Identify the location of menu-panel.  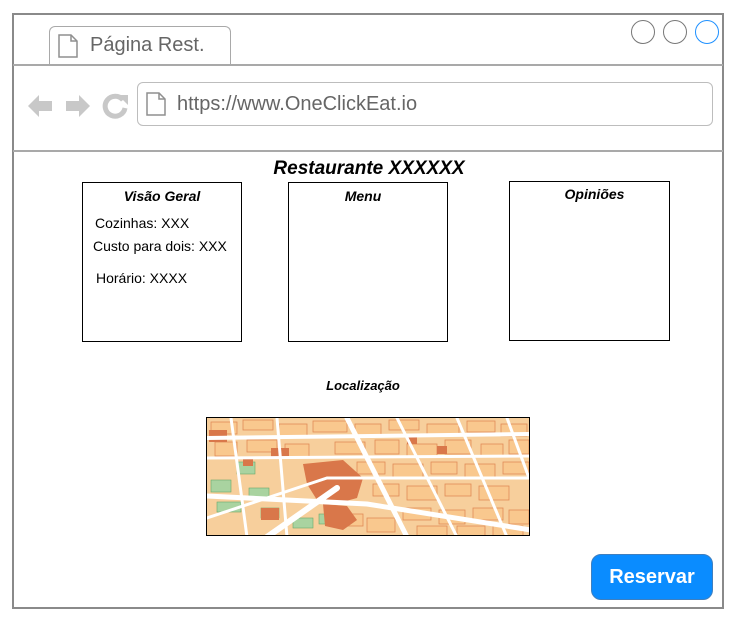
(368, 262).